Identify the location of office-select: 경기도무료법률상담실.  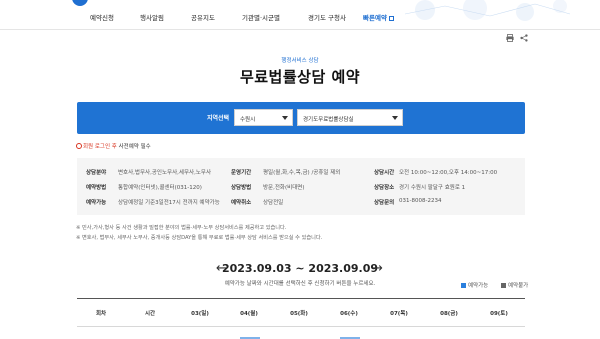
(350, 117).